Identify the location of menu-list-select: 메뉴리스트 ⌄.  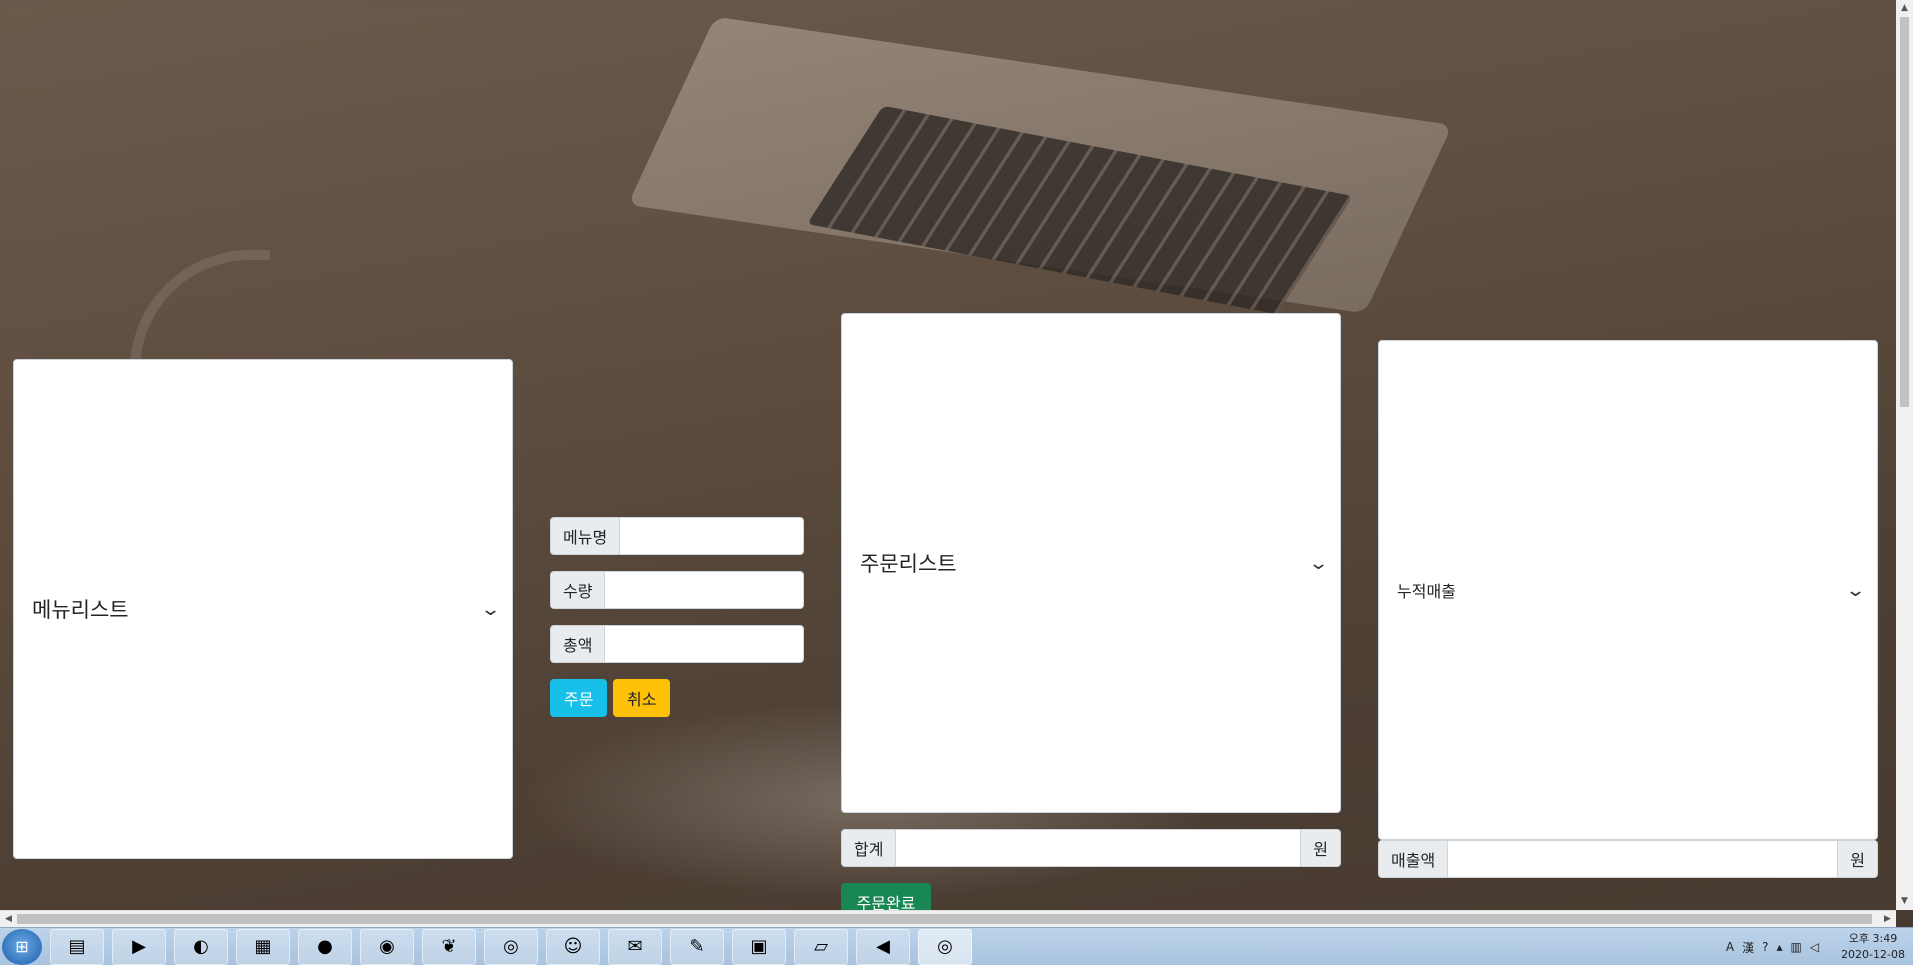
(263, 609).